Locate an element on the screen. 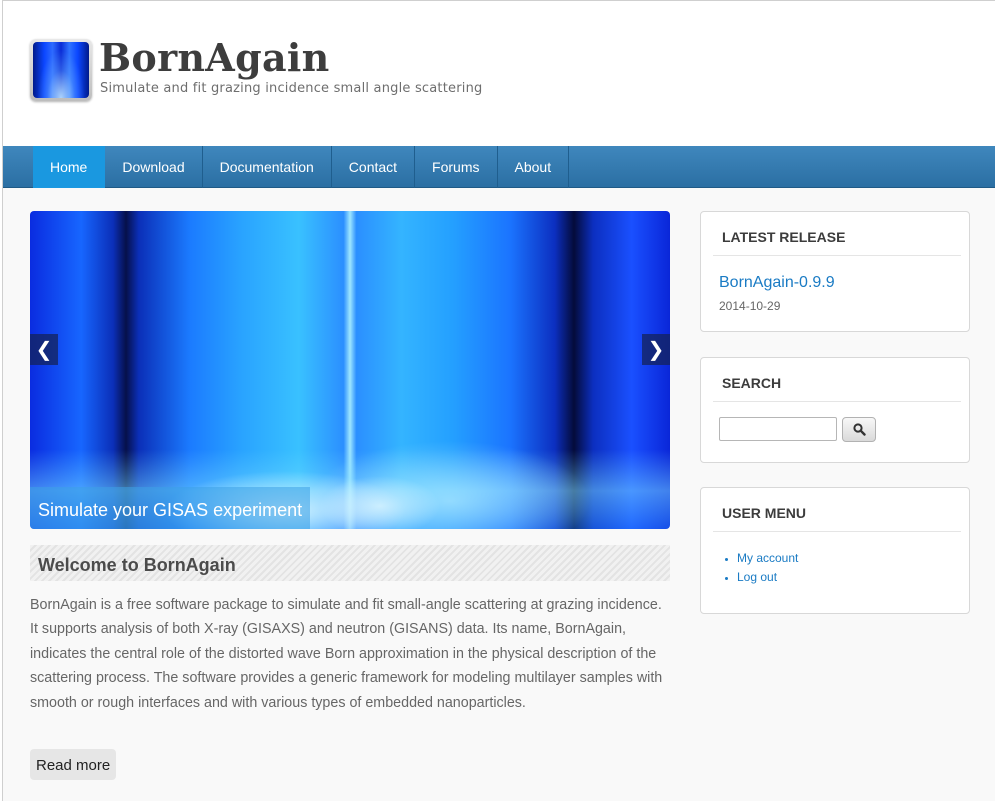 The height and width of the screenshot is (801, 996). block-title: LATEST RELEASE is located at coordinates (784, 237).